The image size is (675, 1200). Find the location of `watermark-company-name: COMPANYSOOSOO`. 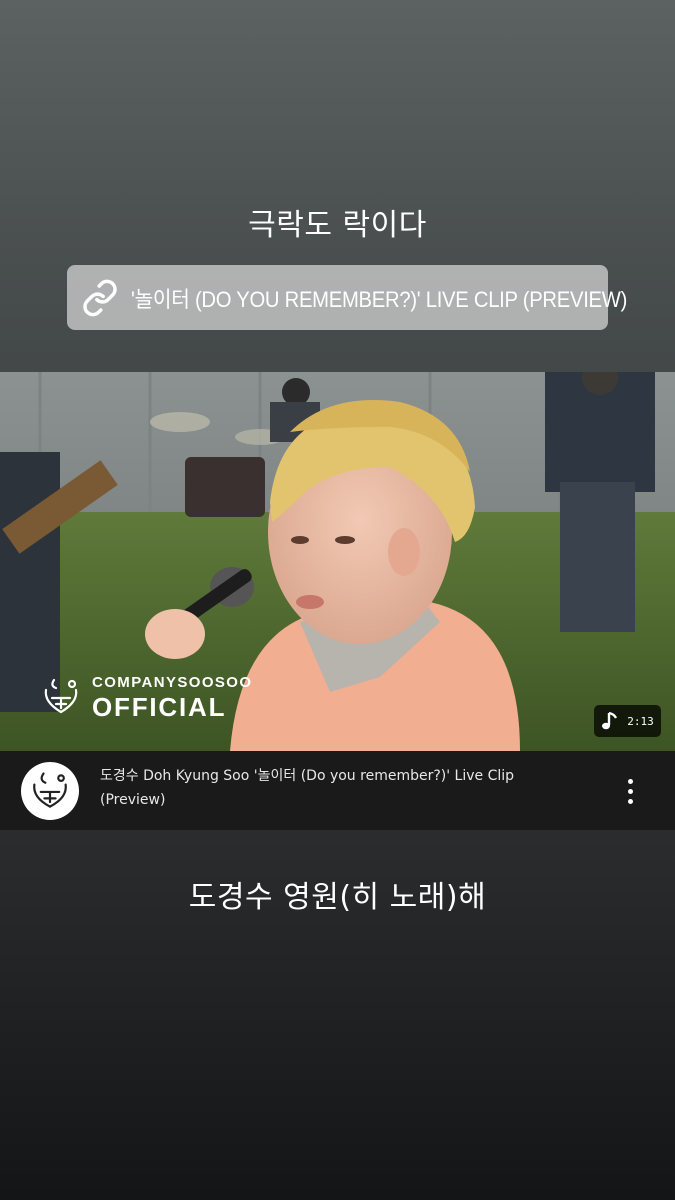

watermark-company-name: COMPANYSOOSOO is located at coordinates (172, 682).